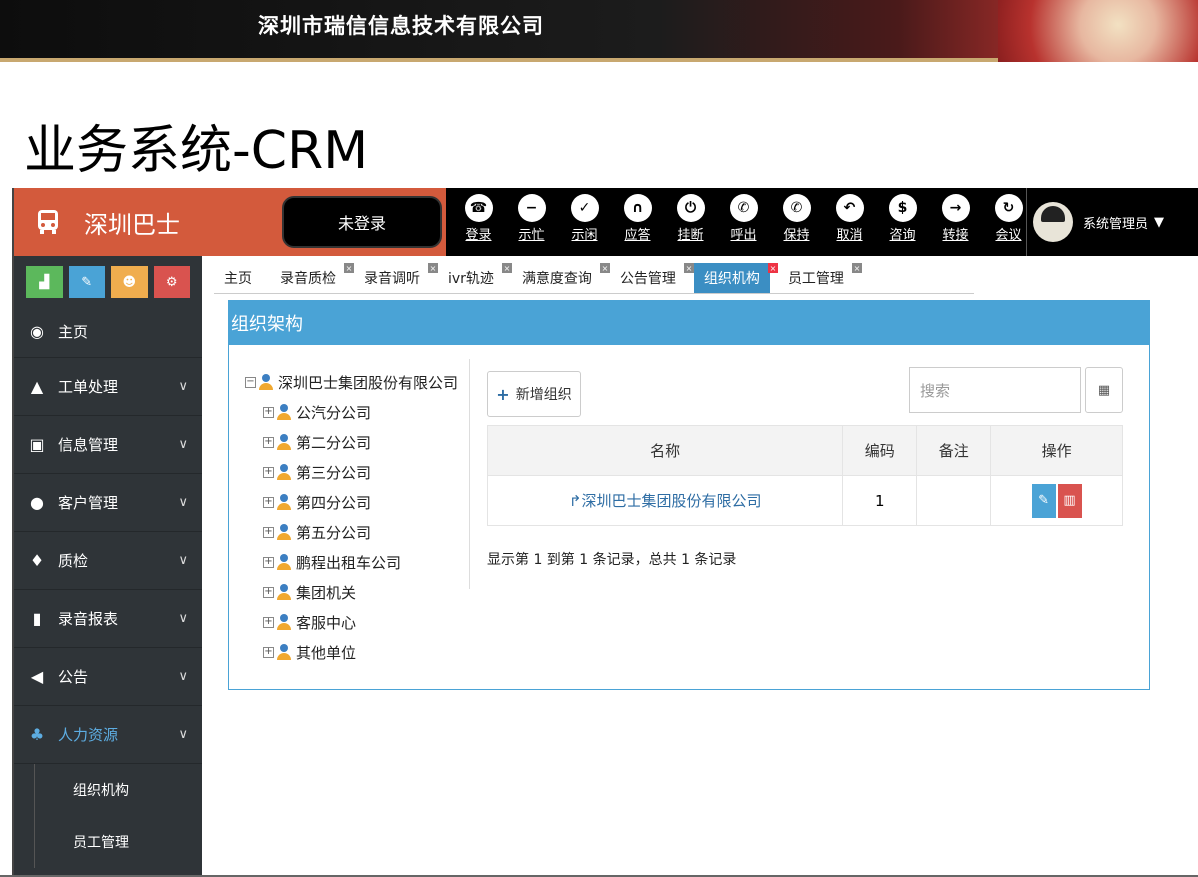 The height and width of the screenshot is (877, 1198). Describe the element at coordinates (86, 282) in the screenshot. I see `shortcut-pencil-icon: ✎` at that location.